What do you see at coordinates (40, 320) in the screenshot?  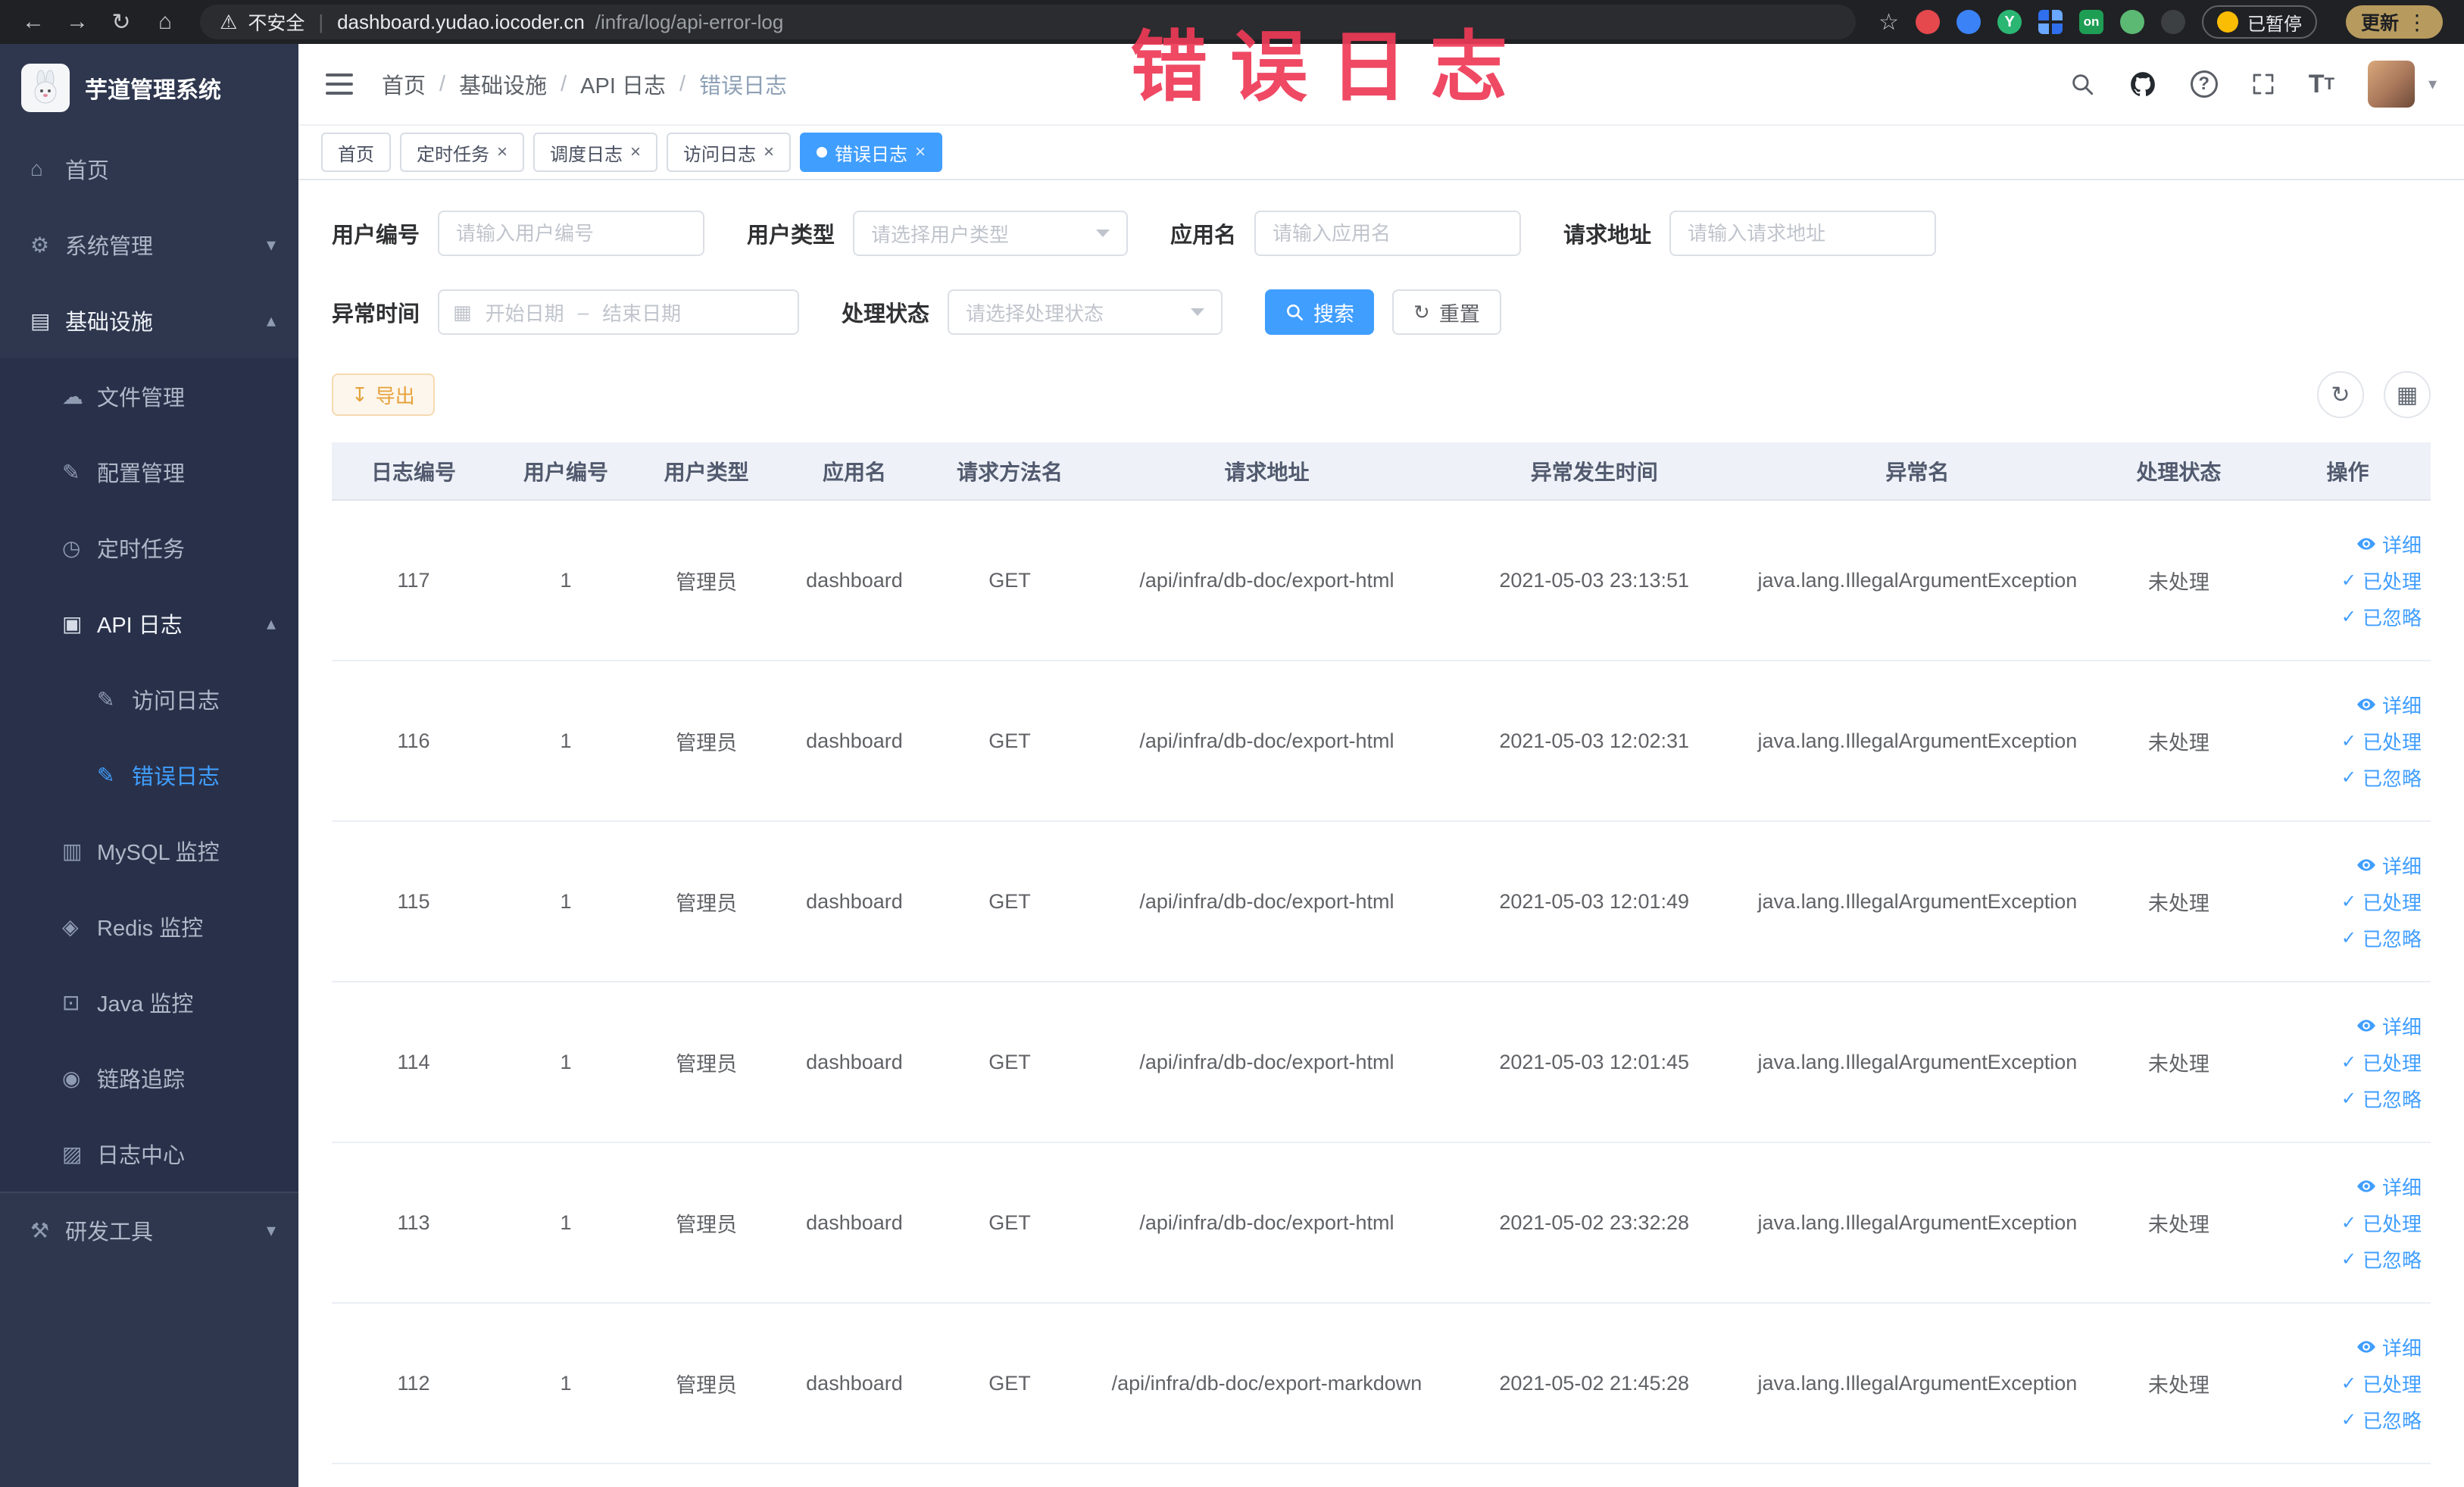 I see `infrastructure-icon: ▤` at bounding box center [40, 320].